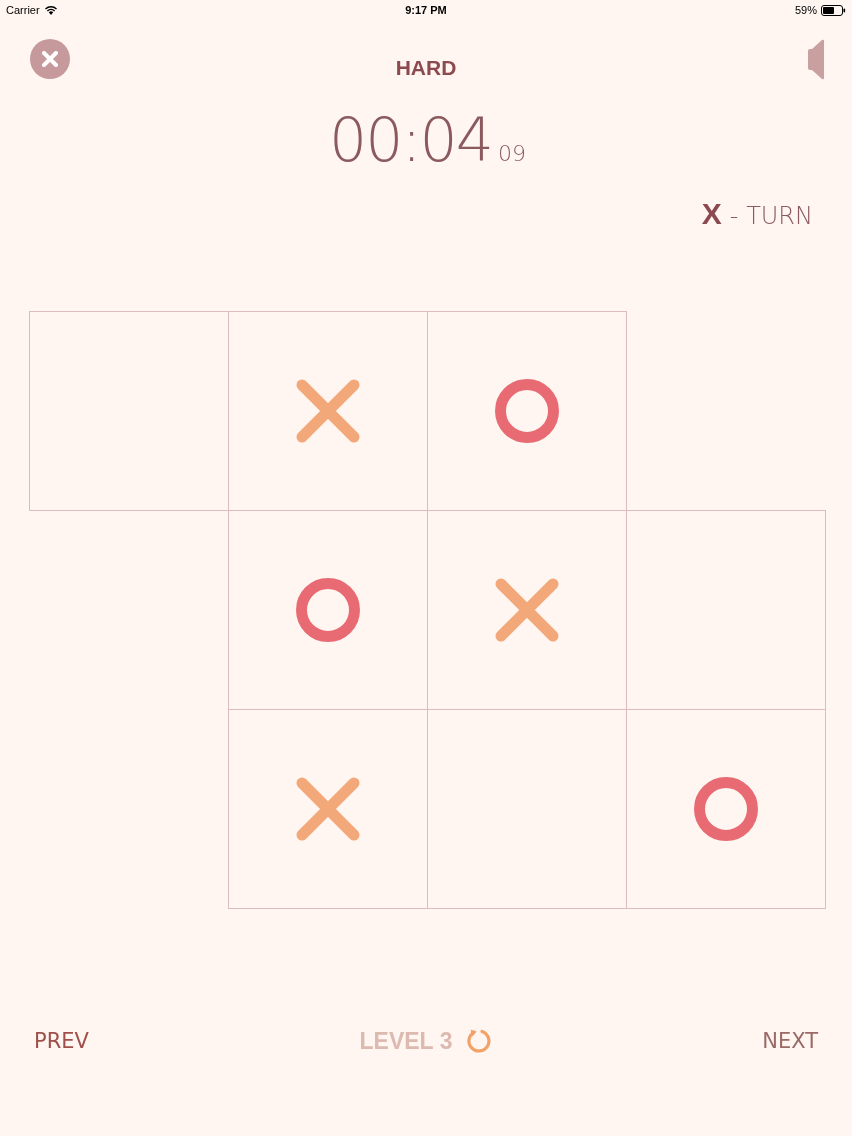 Image resolution: width=852 pixels, height=1136 pixels. Describe the element at coordinates (833, 10) in the screenshot. I see `battery-icon` at that location.